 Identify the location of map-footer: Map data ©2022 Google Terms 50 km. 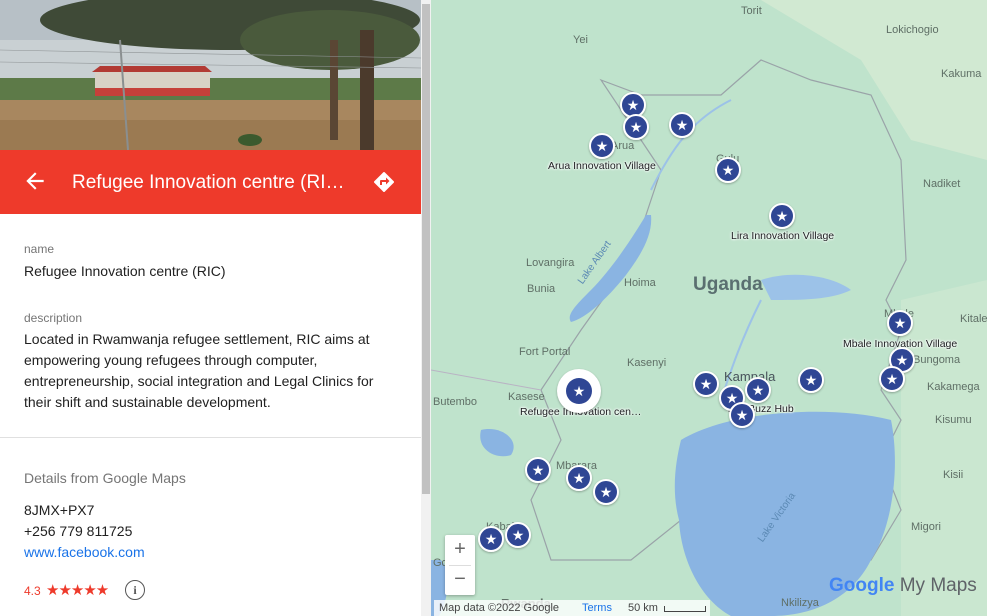
(572, 608).